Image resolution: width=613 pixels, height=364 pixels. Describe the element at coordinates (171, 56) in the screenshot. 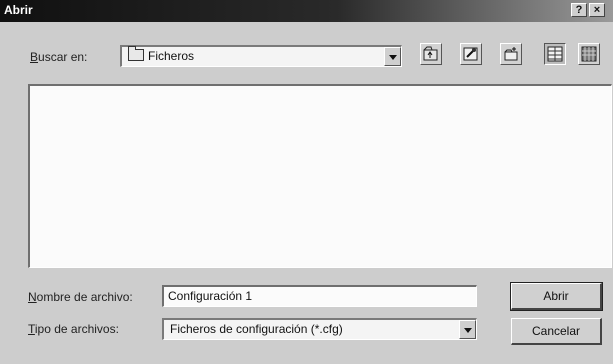

I see `look-in-value: Ficheros` at that location.